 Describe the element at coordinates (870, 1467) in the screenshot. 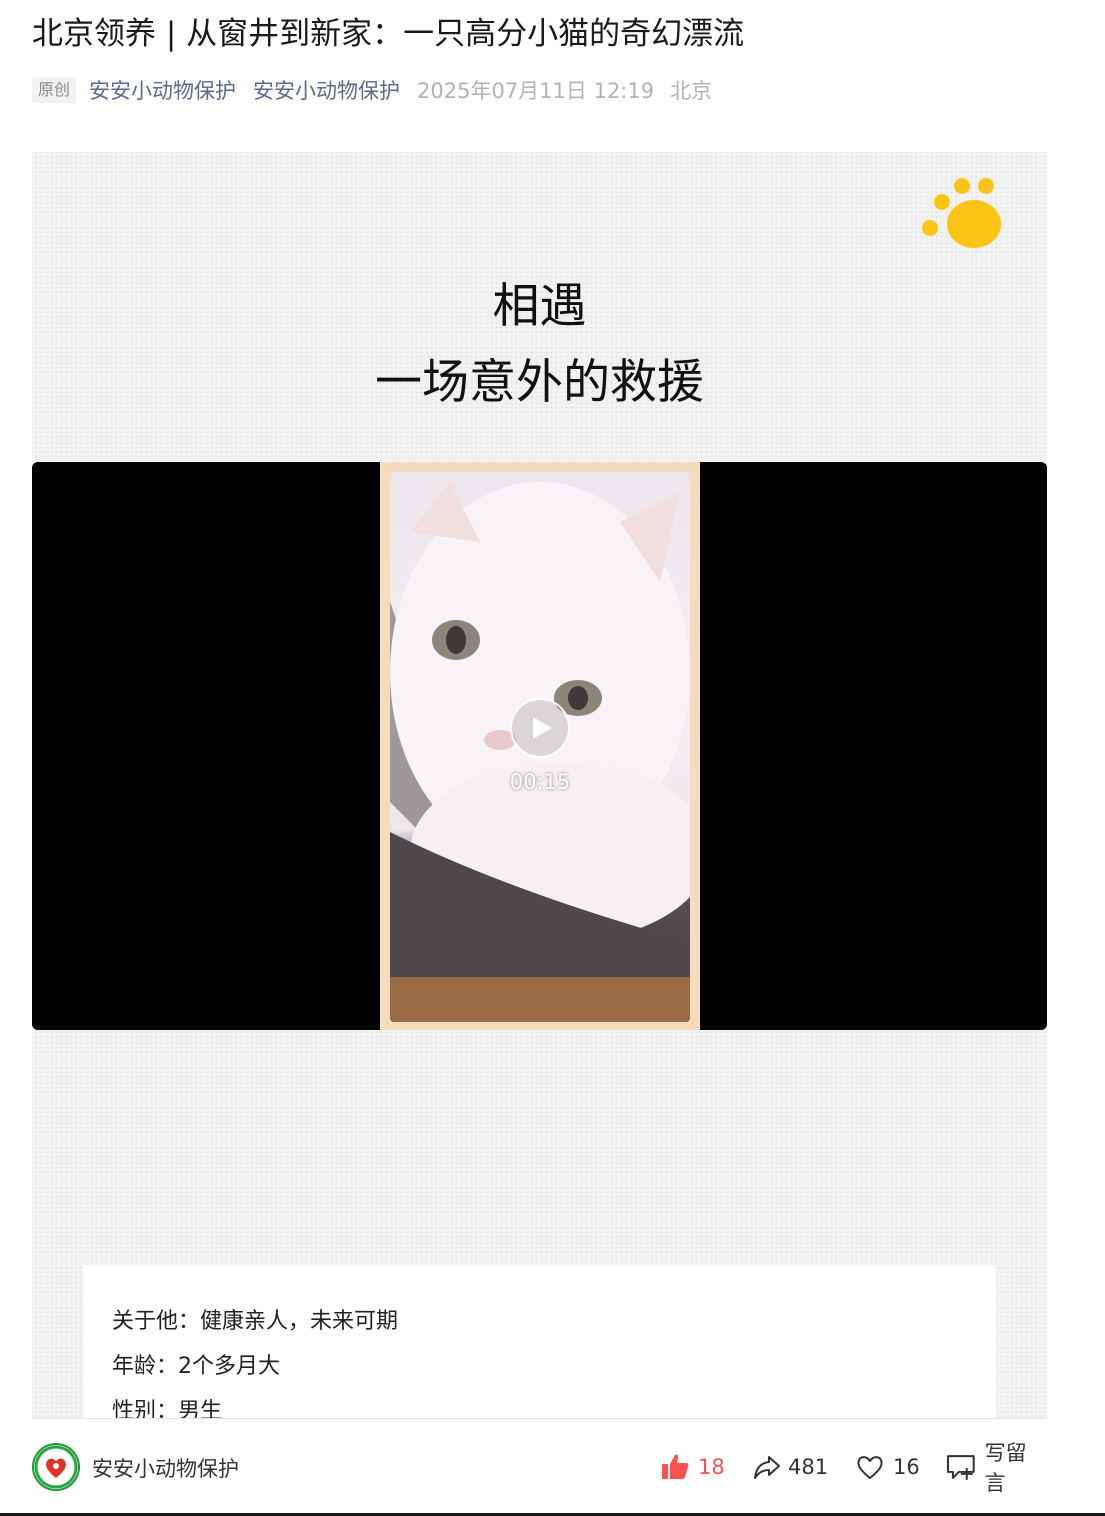

I see `heart-icon` at that location.